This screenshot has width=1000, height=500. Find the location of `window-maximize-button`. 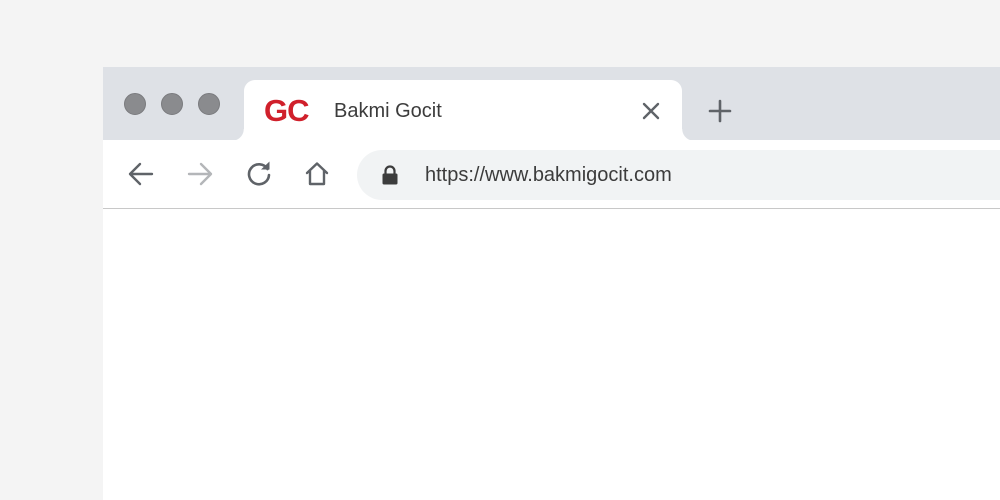

window-maximize-button is located at coordinates (209, 104).